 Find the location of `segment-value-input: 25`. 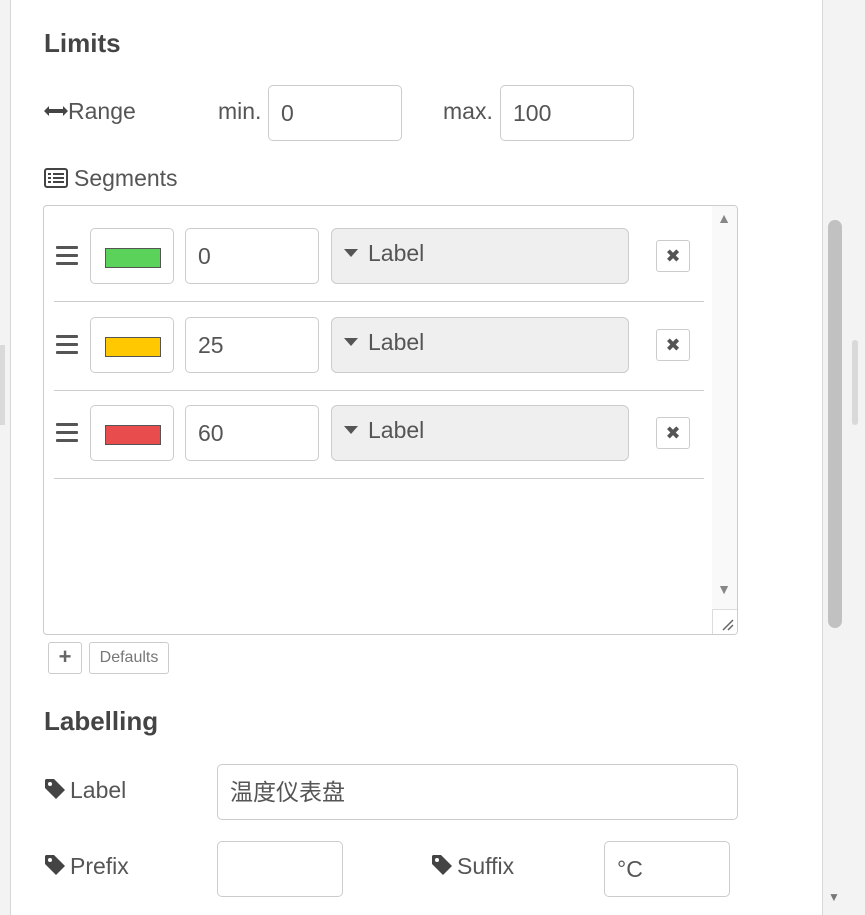

segment-value-input: 25 is located at coordinates (252, 345).